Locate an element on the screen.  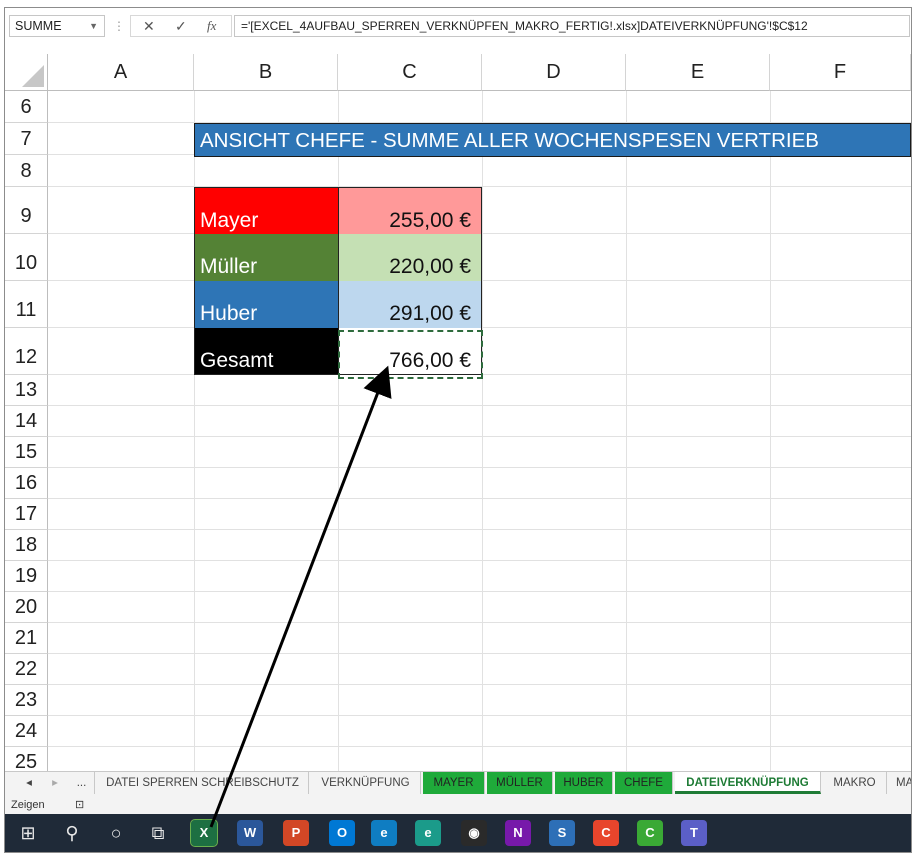
snagit-icon: S is located at coordinates (562, 833).